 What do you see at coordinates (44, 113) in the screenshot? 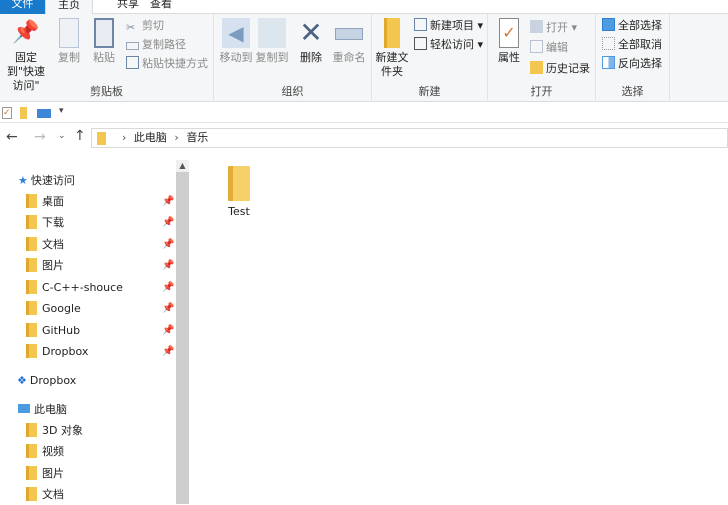
I see `drive-qat-icon` at bounding box center [44, 113].